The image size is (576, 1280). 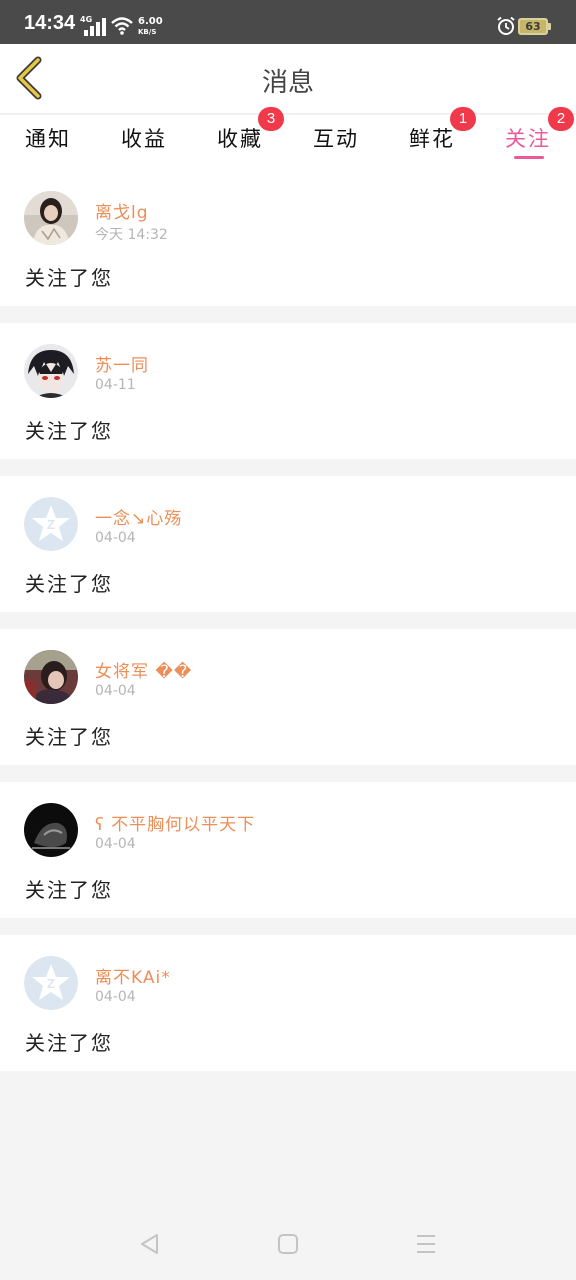 I want to click on list-item: ʕ 不平胸何以平天下 04-04 关注了您, so click(x=288, y=850).